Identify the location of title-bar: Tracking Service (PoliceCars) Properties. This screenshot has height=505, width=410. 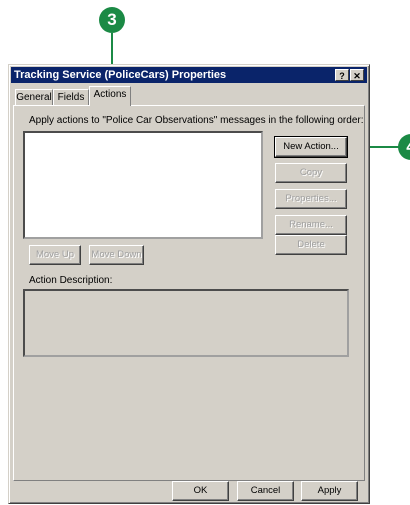
(189, 75).